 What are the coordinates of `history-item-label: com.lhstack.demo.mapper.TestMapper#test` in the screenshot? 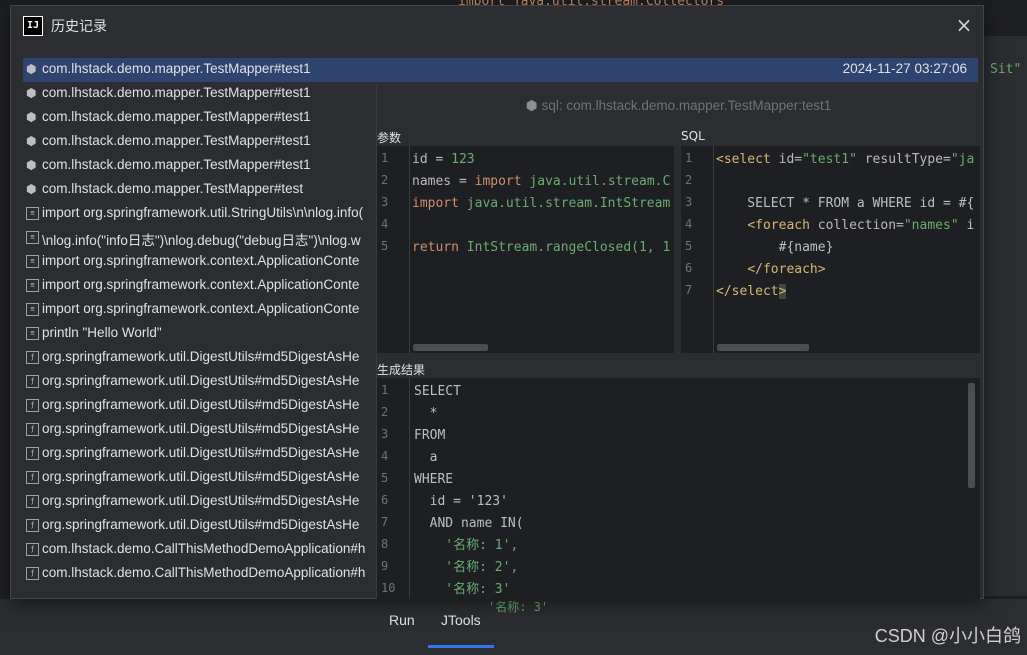 It's located at (173, 188).